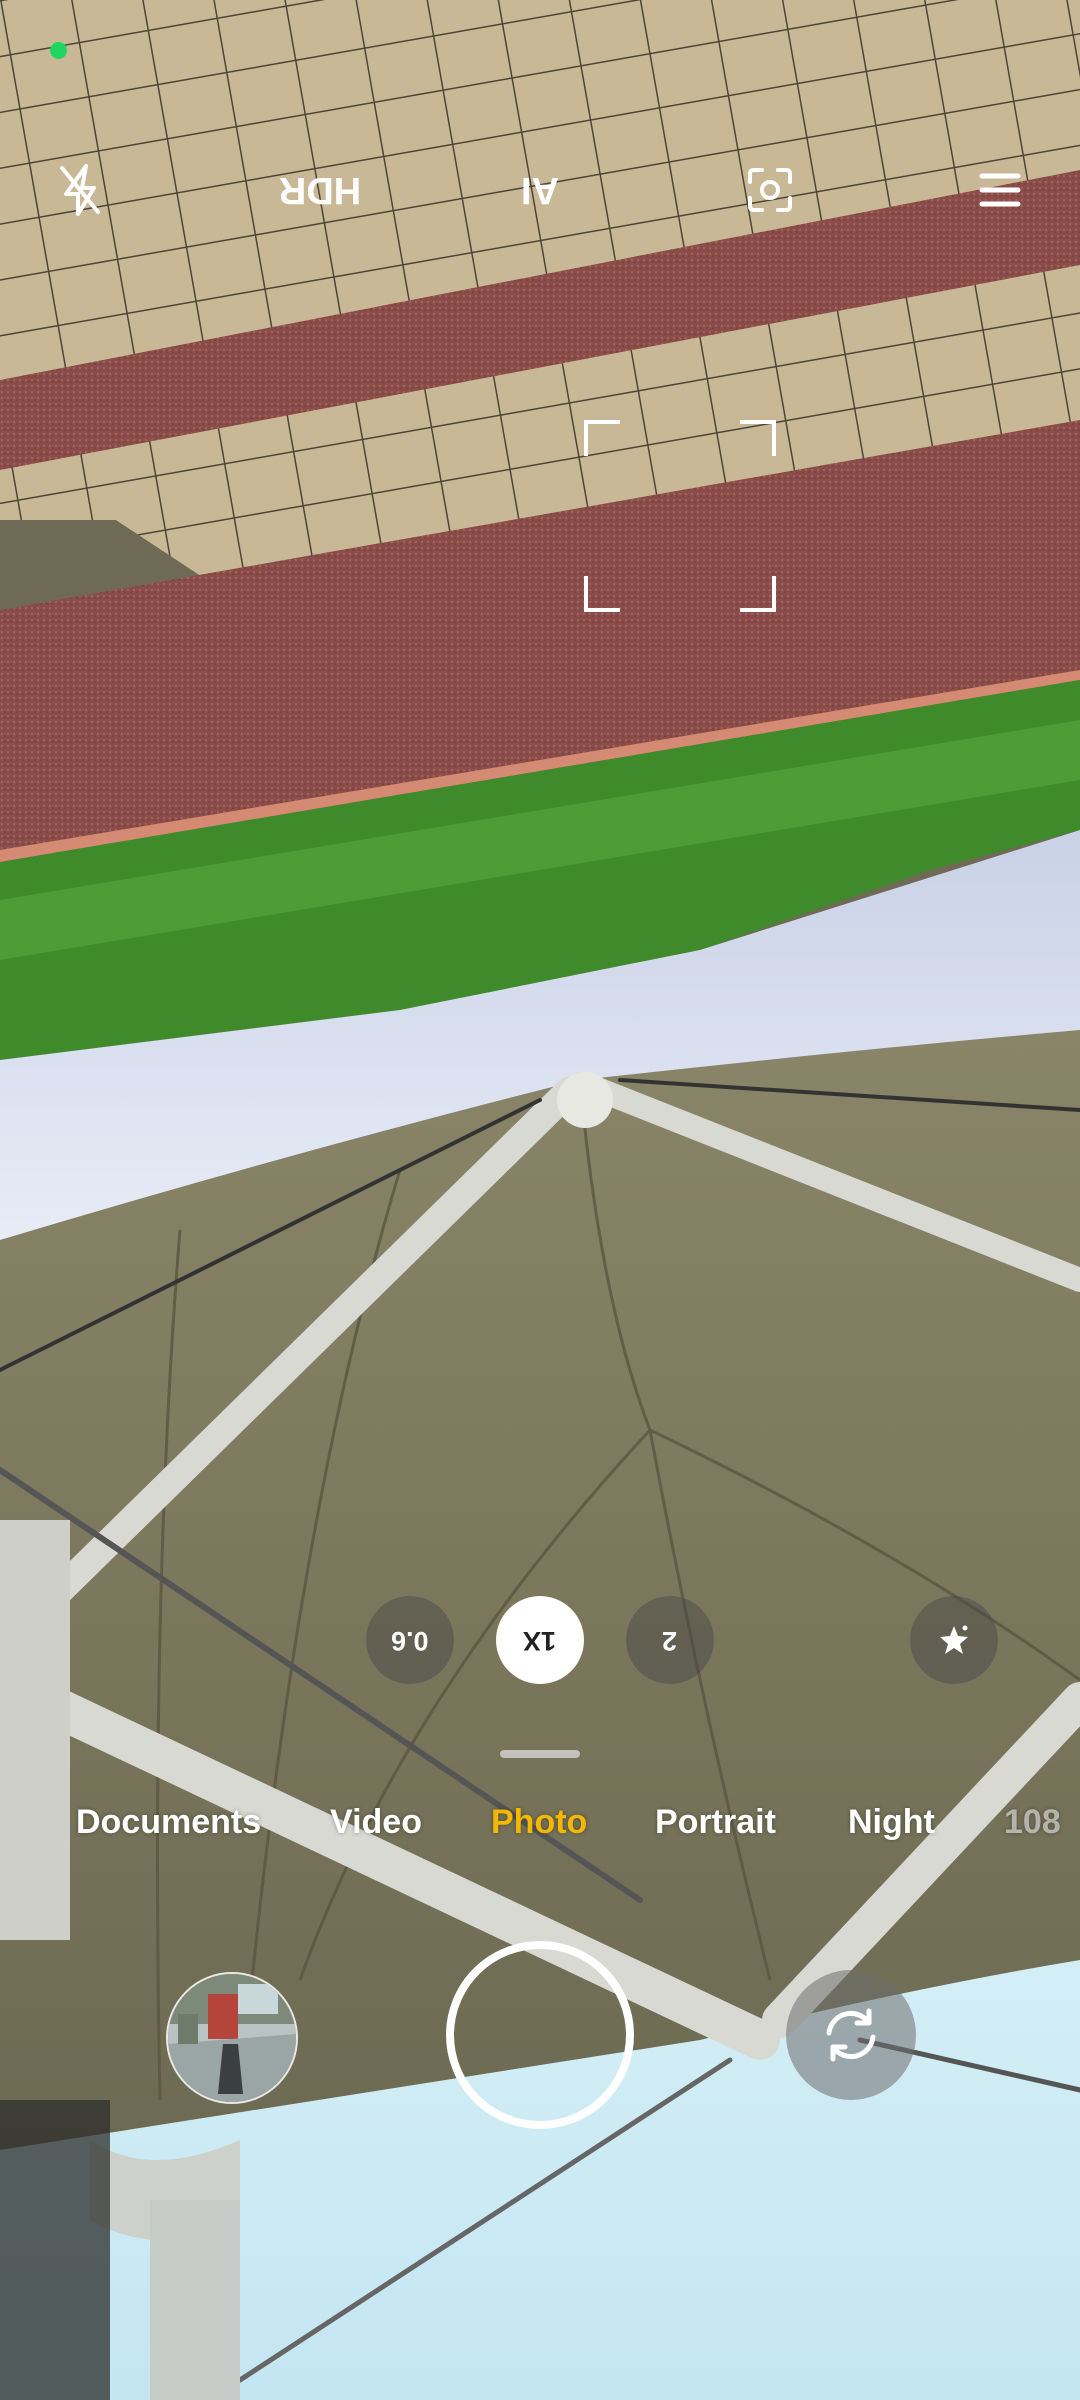 The width and height of the screenshot is (1080, 2400). Describe the element at coordinates (168, 1822) in the screenshot. I see `mode-documents: Documents` at that location.